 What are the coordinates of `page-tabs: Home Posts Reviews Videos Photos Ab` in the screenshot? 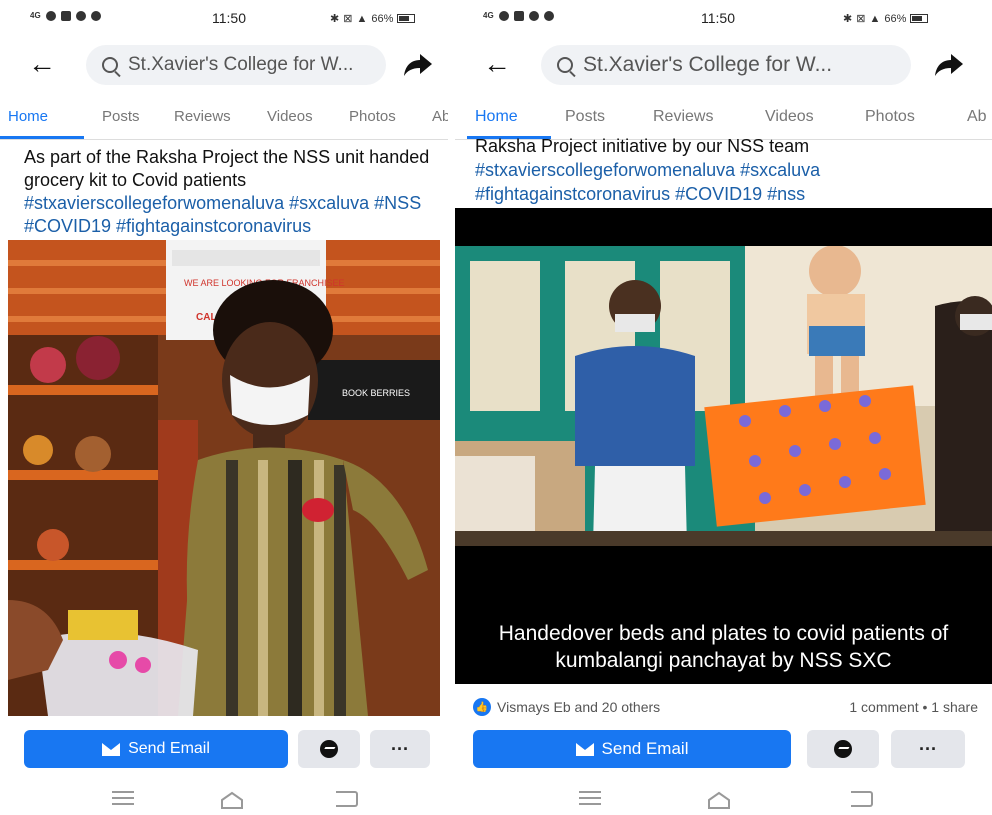 It's located at (224, 120).